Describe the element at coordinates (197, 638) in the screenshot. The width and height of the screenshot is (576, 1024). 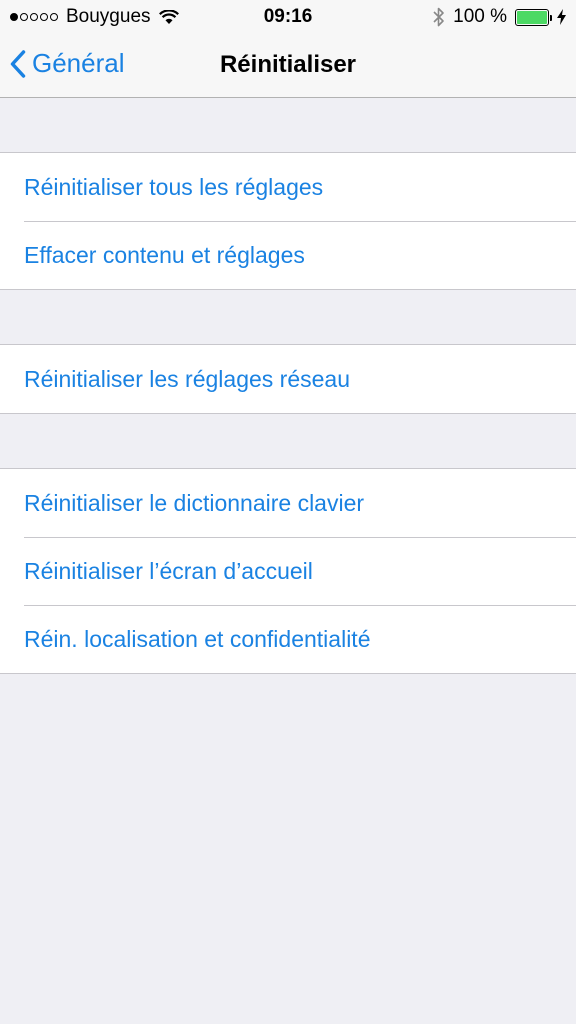
I see `row-label: Réin. localisation et confidentialité` at that location.